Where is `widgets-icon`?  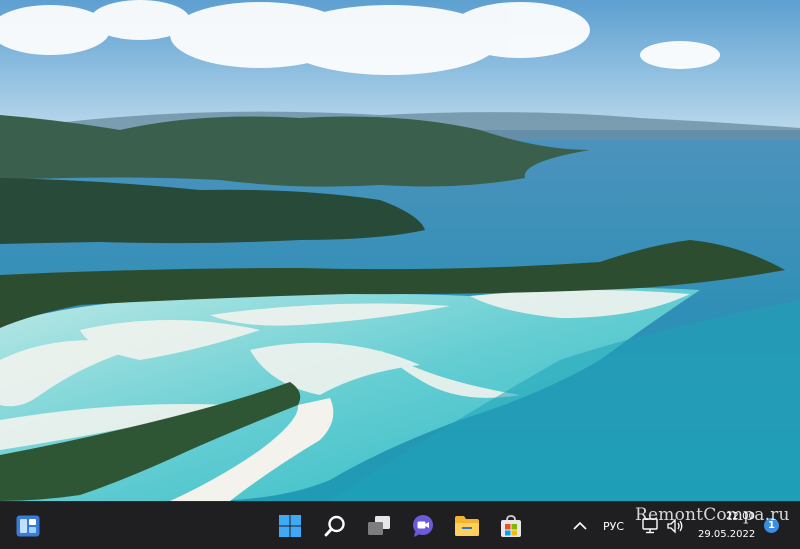 widgets-icon is located at coordinates (28, 526).